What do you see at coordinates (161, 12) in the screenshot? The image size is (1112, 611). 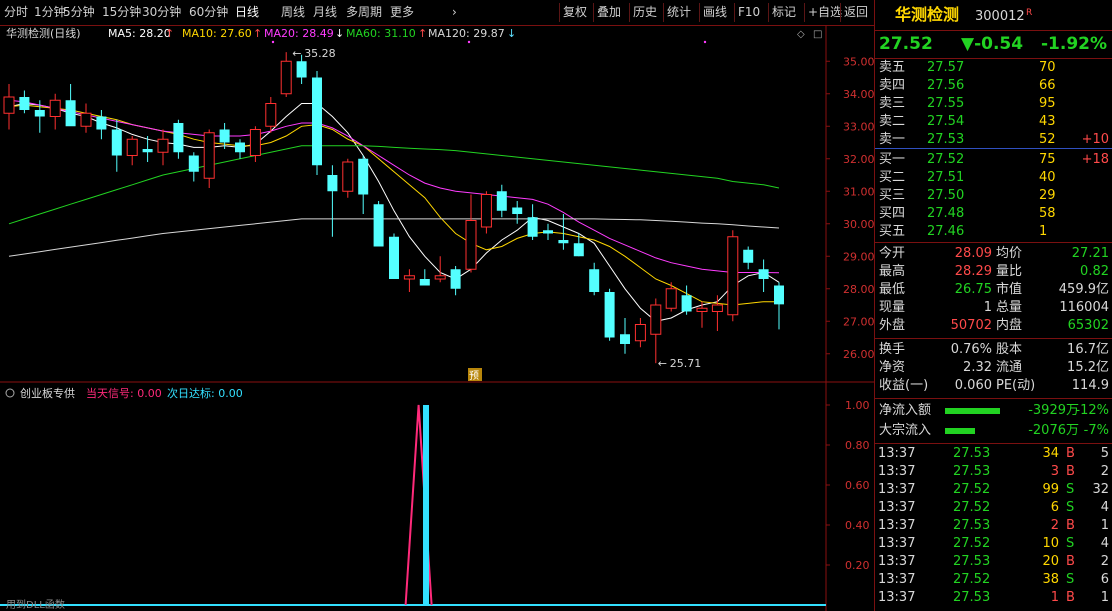 I see `period-tab-4: 30分钟` at bounding box center [161, 12].